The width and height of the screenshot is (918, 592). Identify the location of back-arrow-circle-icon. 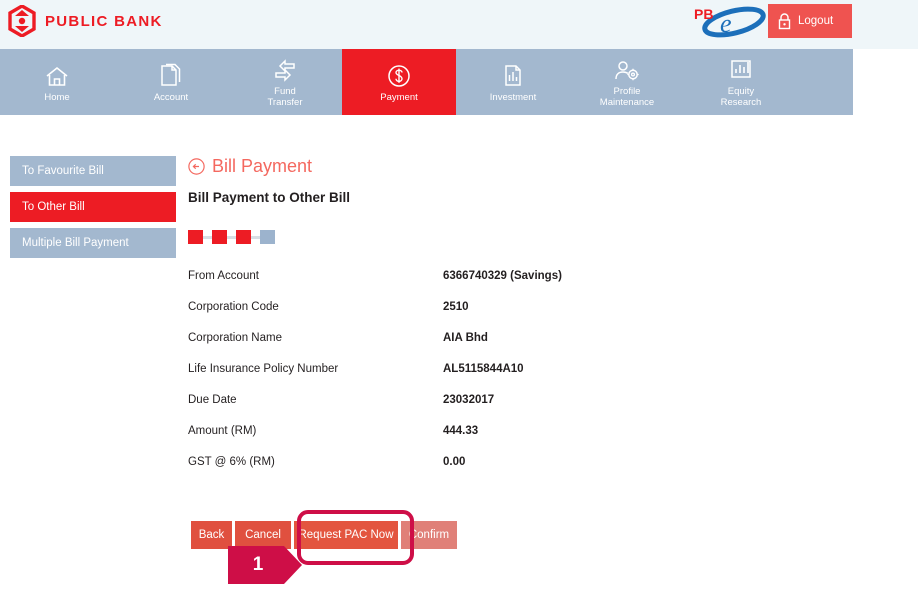
(196, 166).